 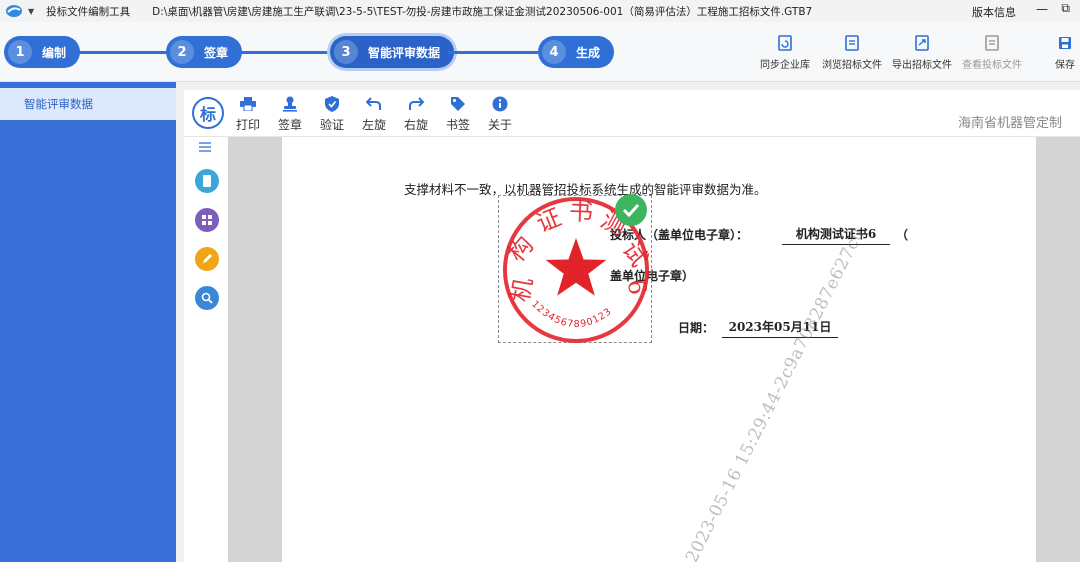 I want to click on about-button: 关于, so click(x=500, y=114).